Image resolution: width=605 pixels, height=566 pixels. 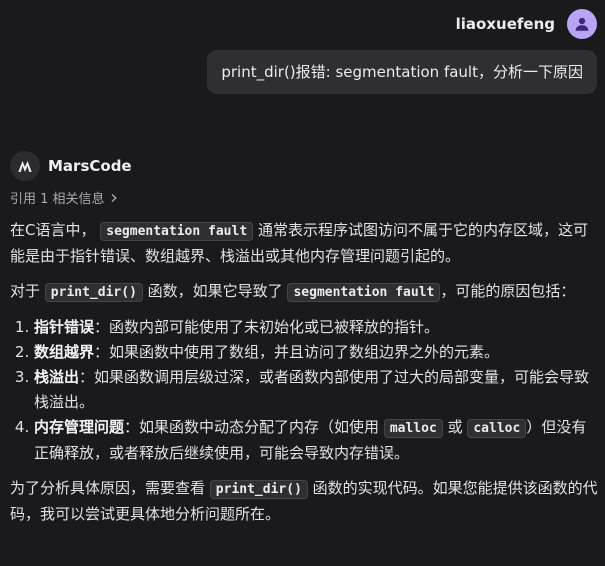 What do you see at coordinates (90, 166) in the screenshot?
I see `bot-name: MarsCode` at bounding box center [90, 166].